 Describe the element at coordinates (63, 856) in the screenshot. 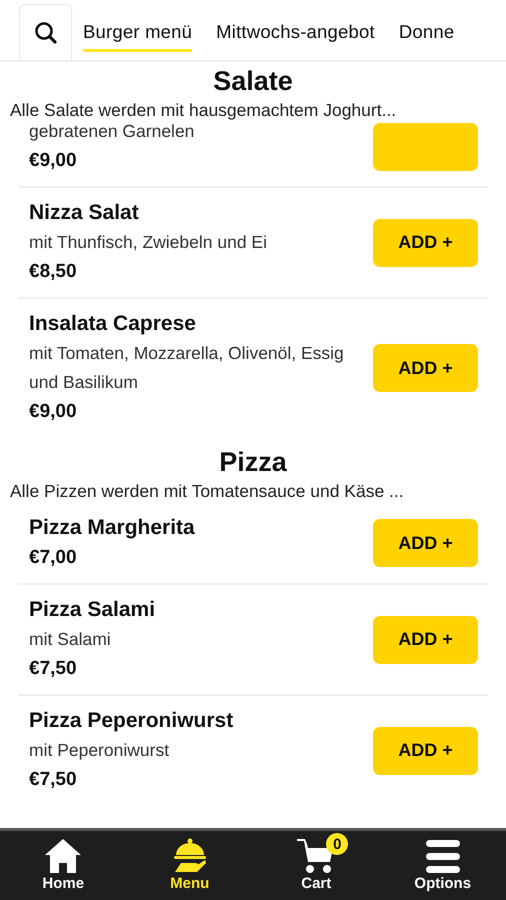

I see `home-icon` at that location.